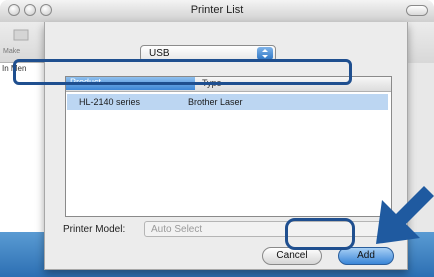  What do you see at coordinates (215, 102) in the screenshot?
I see `cell-type: Brother Laser` at bounding box center [215, 102].